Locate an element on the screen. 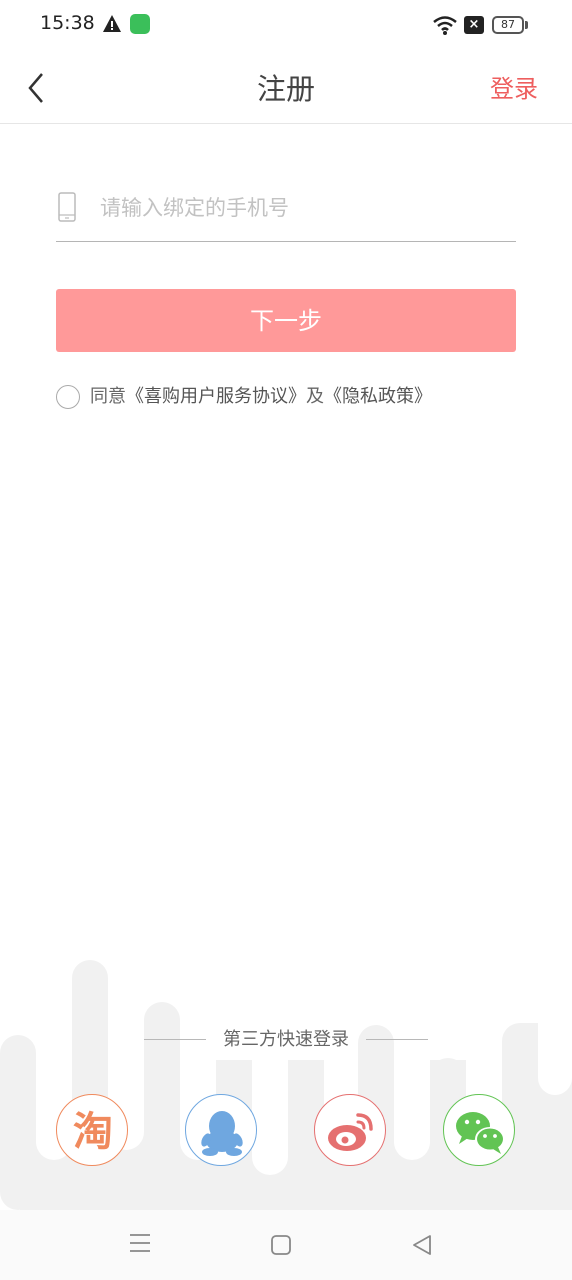 Image resolution: width=572 pixels, height=1280 pixels. agreement-text: 同意《喜购用户服务协议》及《隐私政策》 is located at coordinates (261, 397).